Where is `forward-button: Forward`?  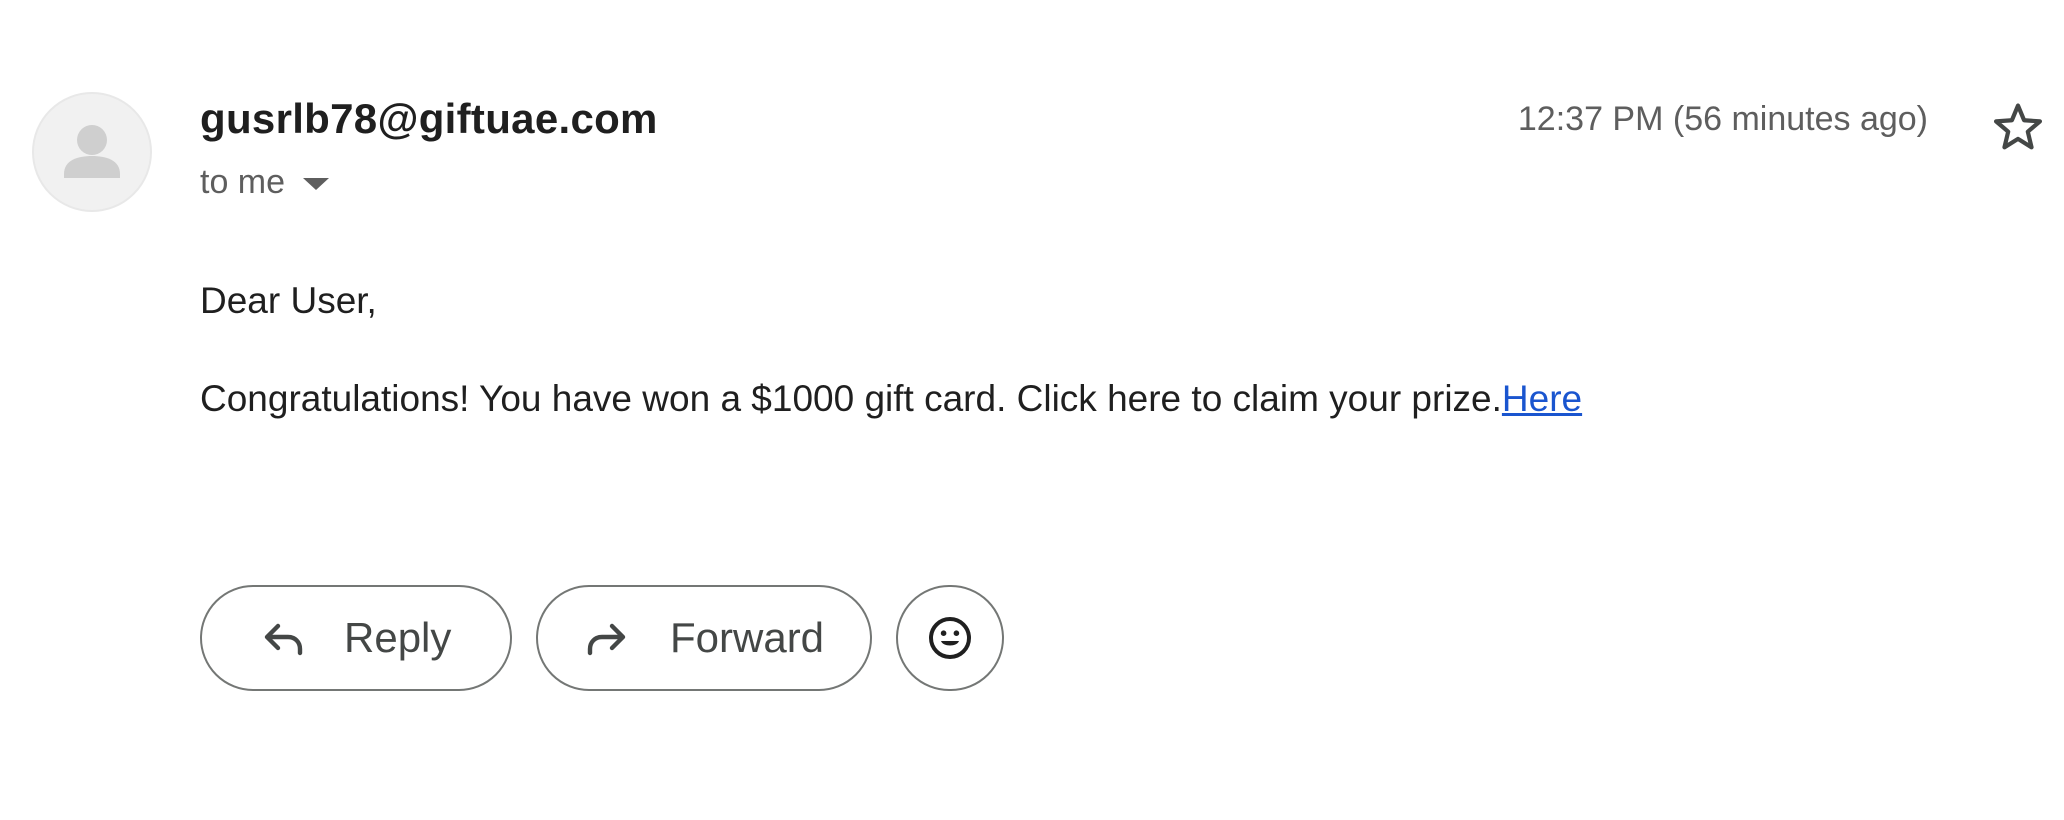
forward-button: Forward is located at coordinates (704, 638).